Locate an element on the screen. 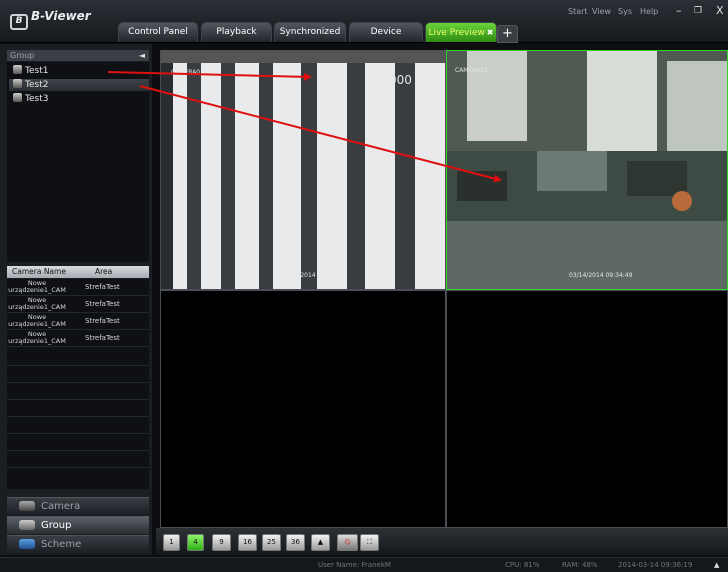  stop-recording-icon: ⦸ is located at coordinates (347, 542).